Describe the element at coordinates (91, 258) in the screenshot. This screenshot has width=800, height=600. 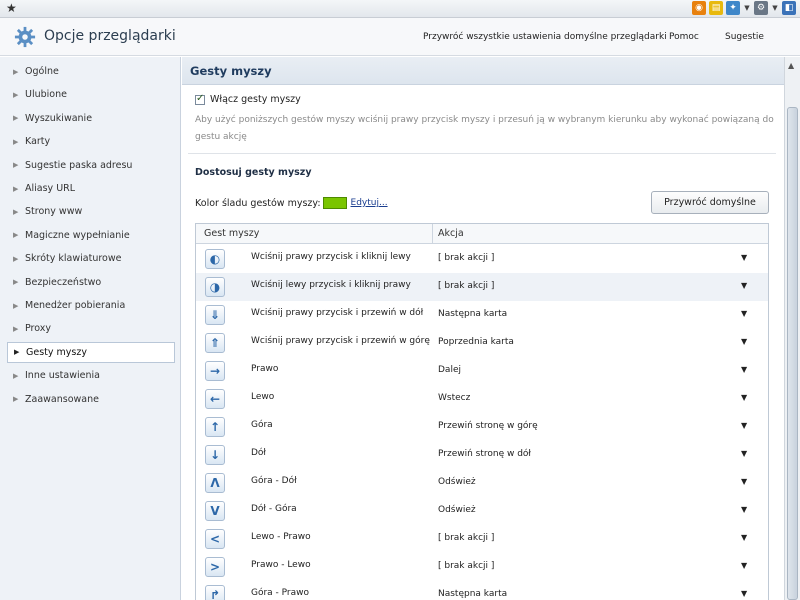
I see `sidebar-item: ▶ Skróty klawiaturowe` at that location.